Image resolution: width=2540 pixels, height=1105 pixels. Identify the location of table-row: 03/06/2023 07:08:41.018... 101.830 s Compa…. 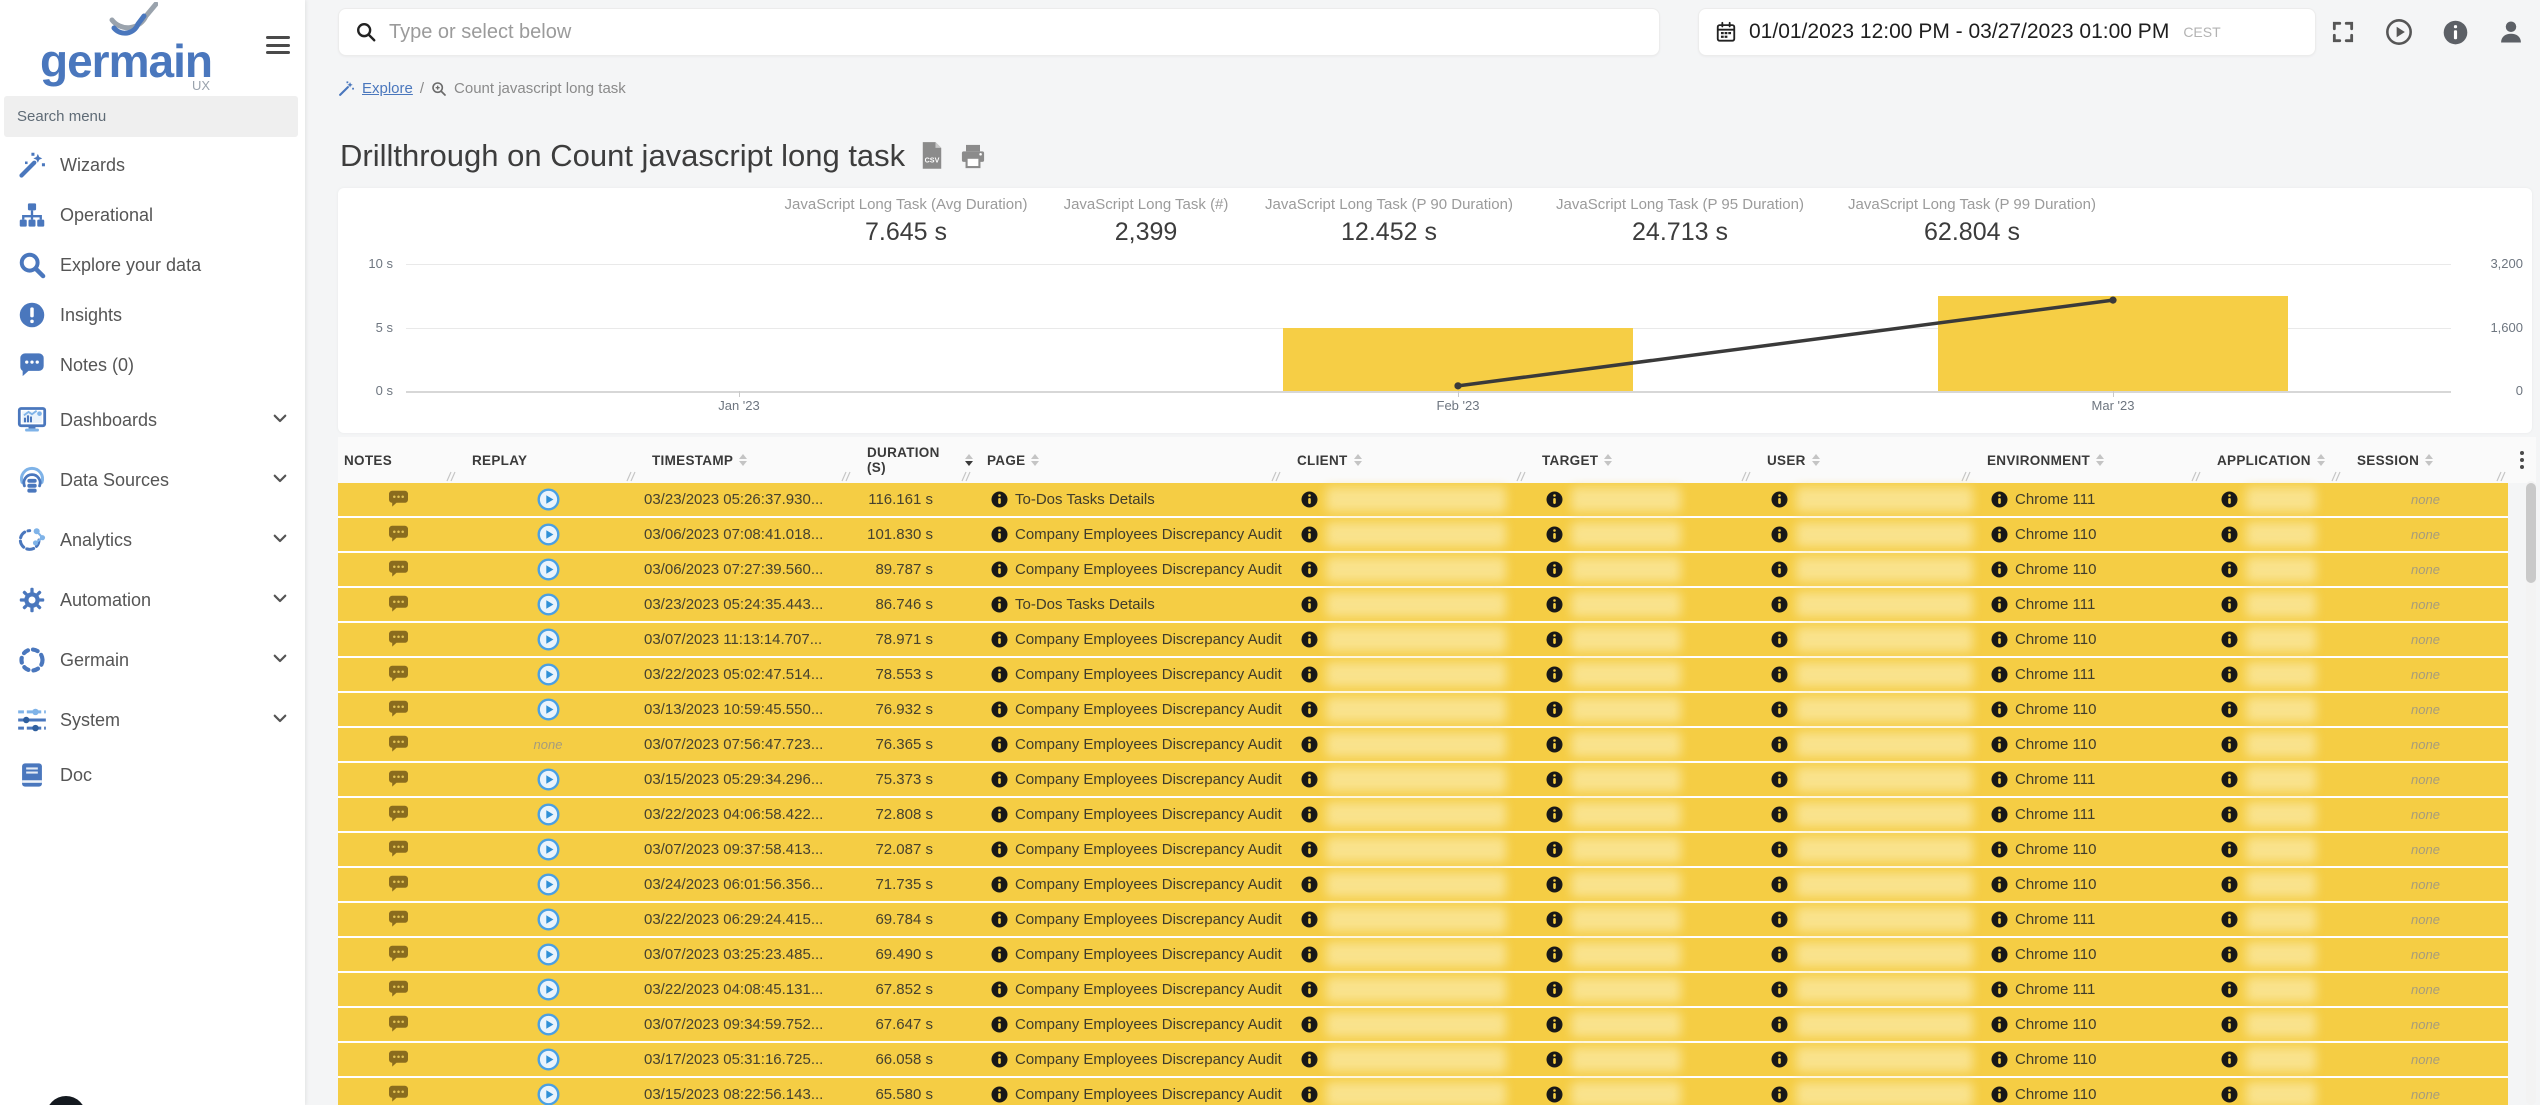
(1423, 535).